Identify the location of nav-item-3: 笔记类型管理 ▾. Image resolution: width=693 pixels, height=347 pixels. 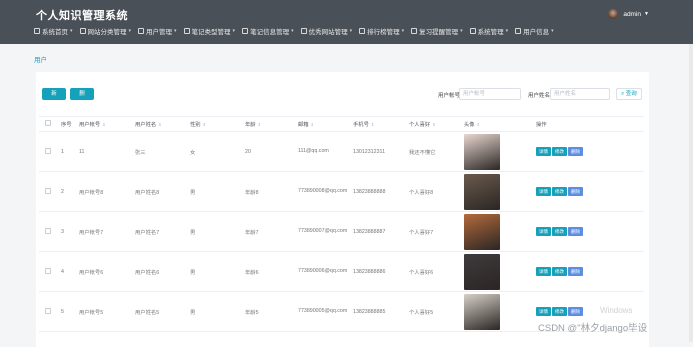
(209, 31).